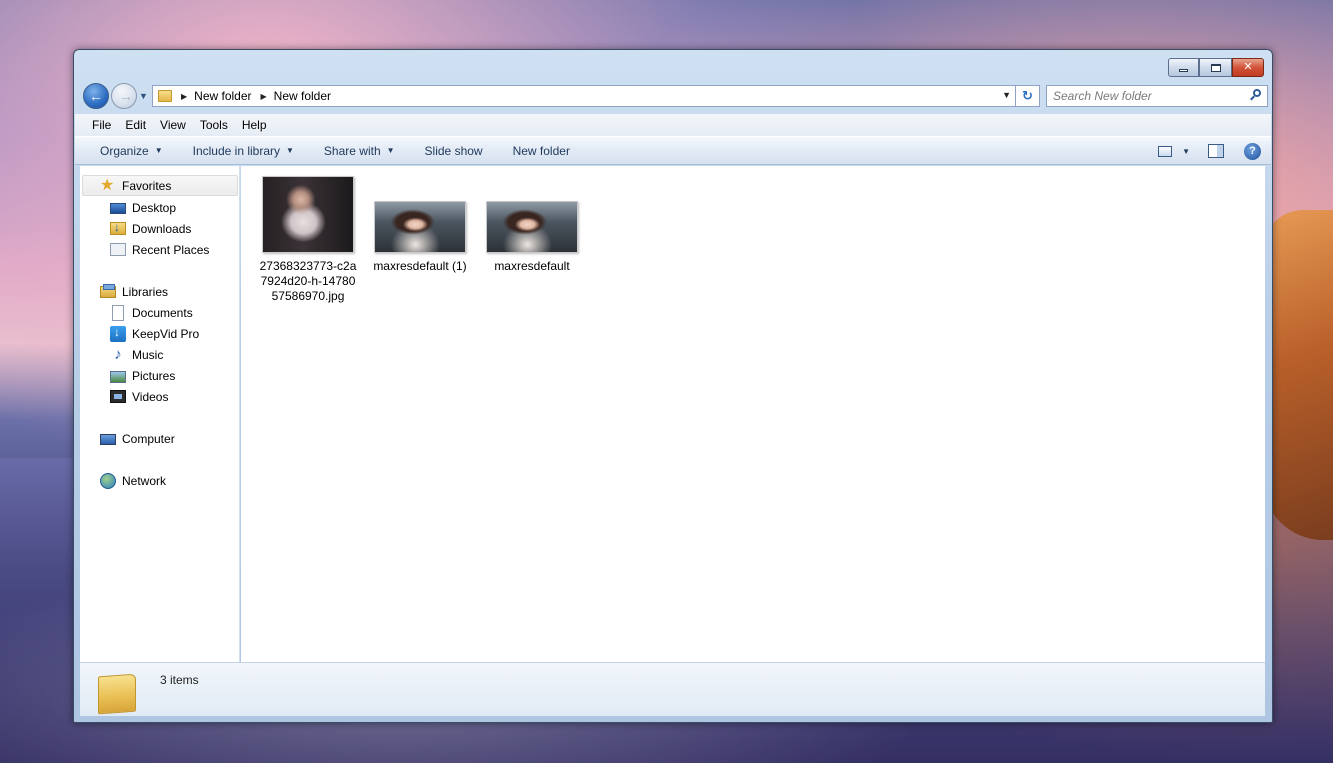 Image resolution: width=1333 pixels, height=763 pixels. I want to click on keepvid-icon, so click(118, 333).